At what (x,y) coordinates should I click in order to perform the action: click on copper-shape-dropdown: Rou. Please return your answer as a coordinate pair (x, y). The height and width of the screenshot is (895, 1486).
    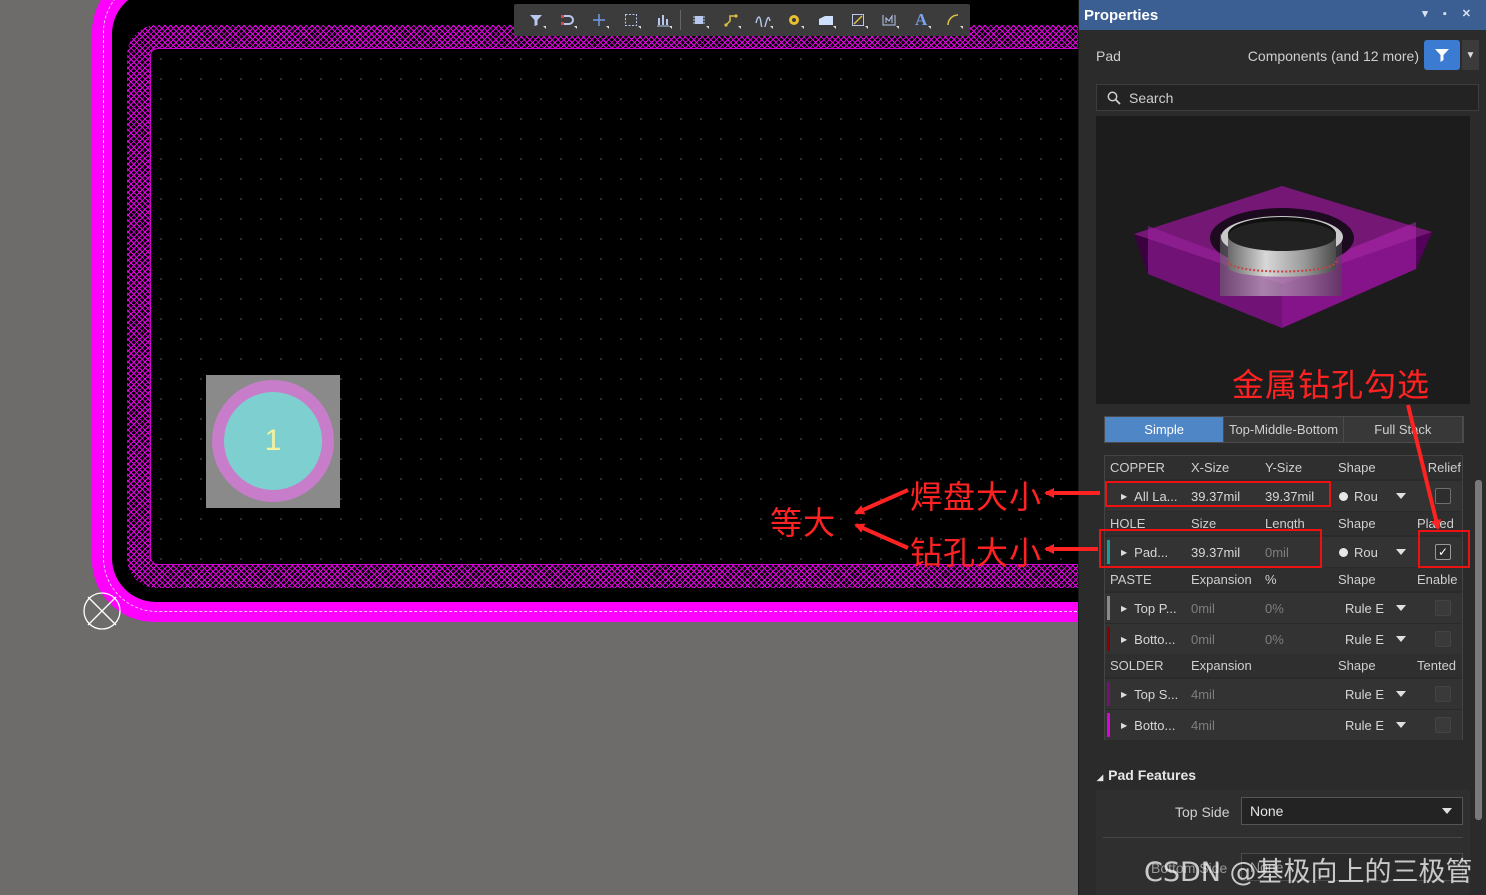
    Looking at the image, I should click on (1375, 496).